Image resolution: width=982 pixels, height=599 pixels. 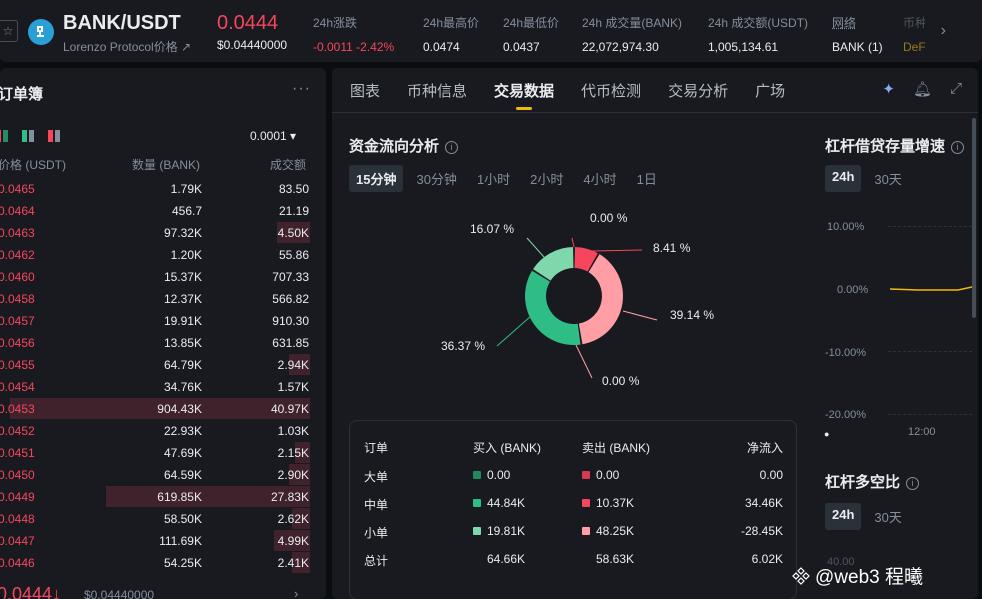 I want to click on stat-value: DeFi, so click(x=914, y=47).